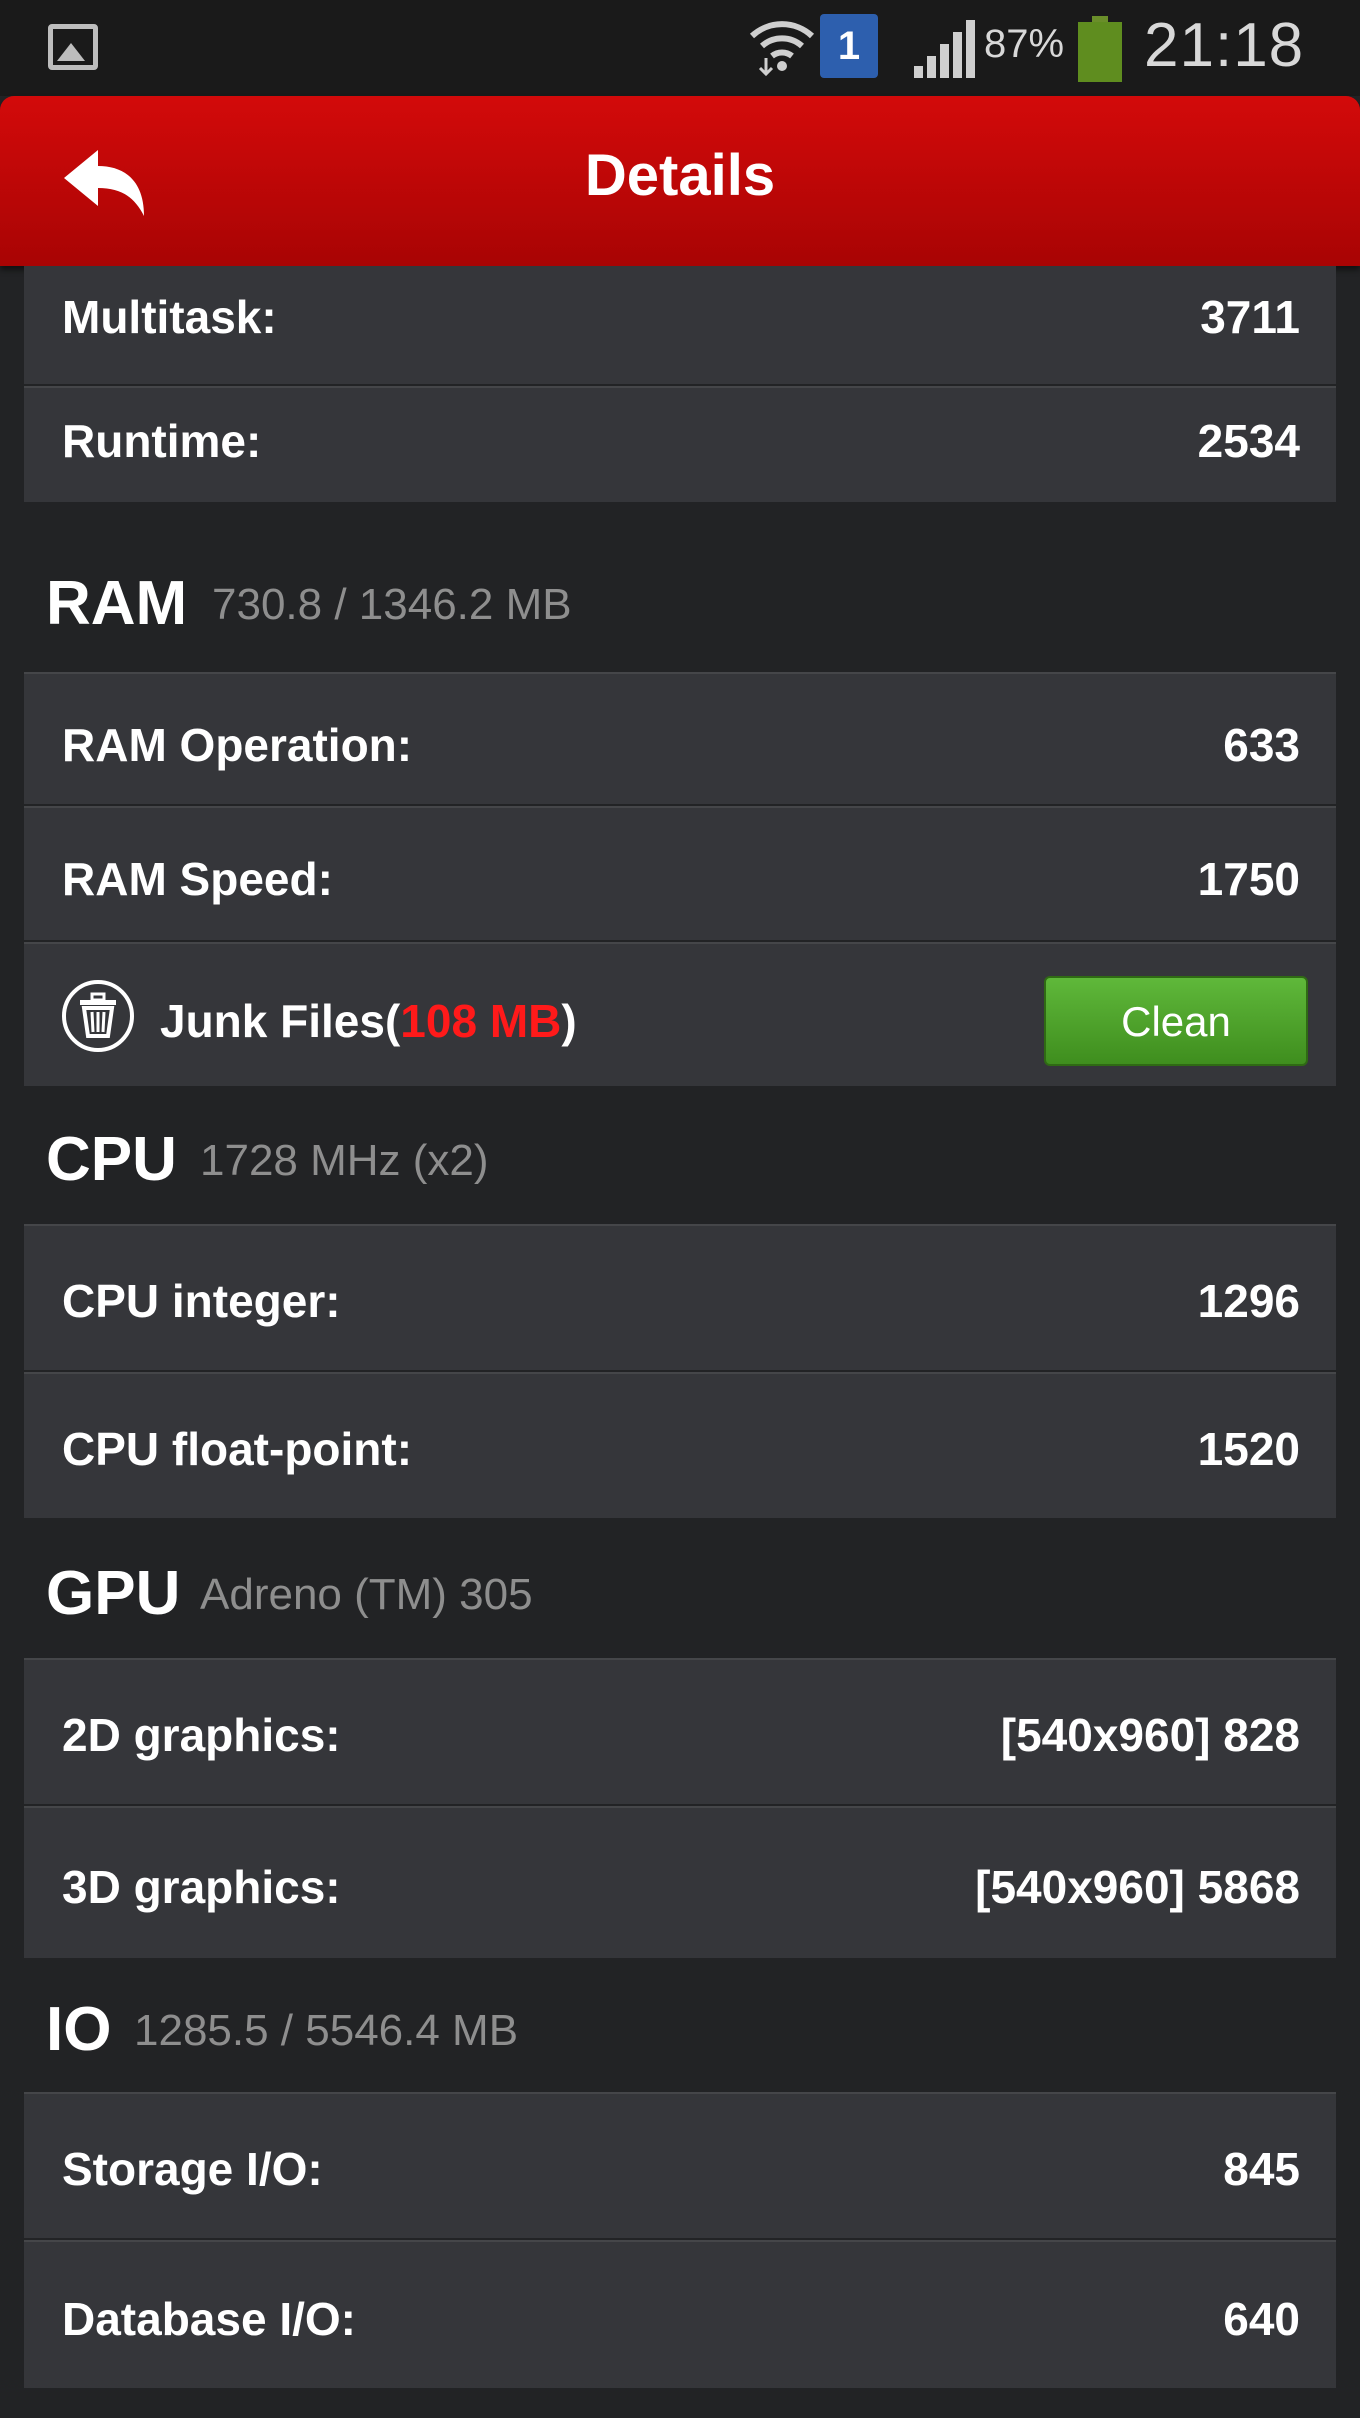  What do you see at coordinates (680, 1731) in the screenshot?
I see `list-item: 2D graphics: [540x960] 828` at bounding box center [680, 1731].